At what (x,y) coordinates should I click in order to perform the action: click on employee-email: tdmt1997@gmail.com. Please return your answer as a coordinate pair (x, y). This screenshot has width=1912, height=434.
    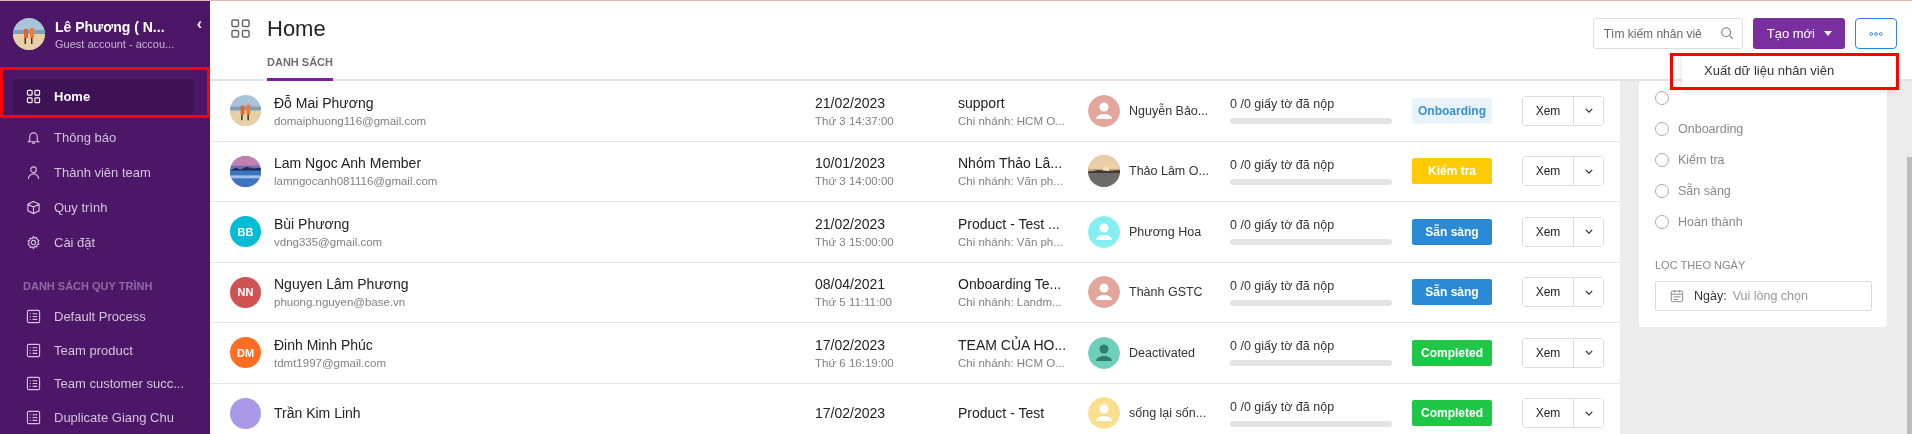
    Looking at the image, I should click on (330, 362).